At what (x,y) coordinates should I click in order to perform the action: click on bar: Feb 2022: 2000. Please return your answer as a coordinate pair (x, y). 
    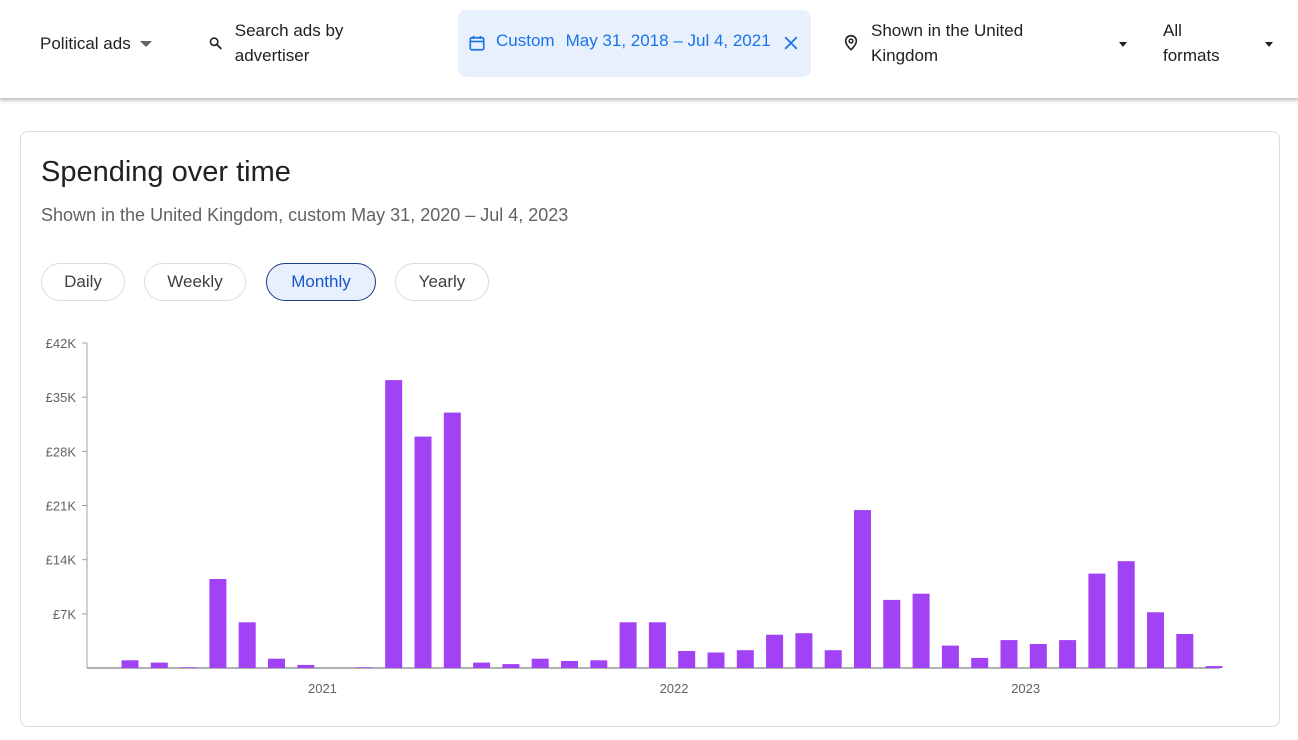
    Looking at the image, I should click on (716, 660).